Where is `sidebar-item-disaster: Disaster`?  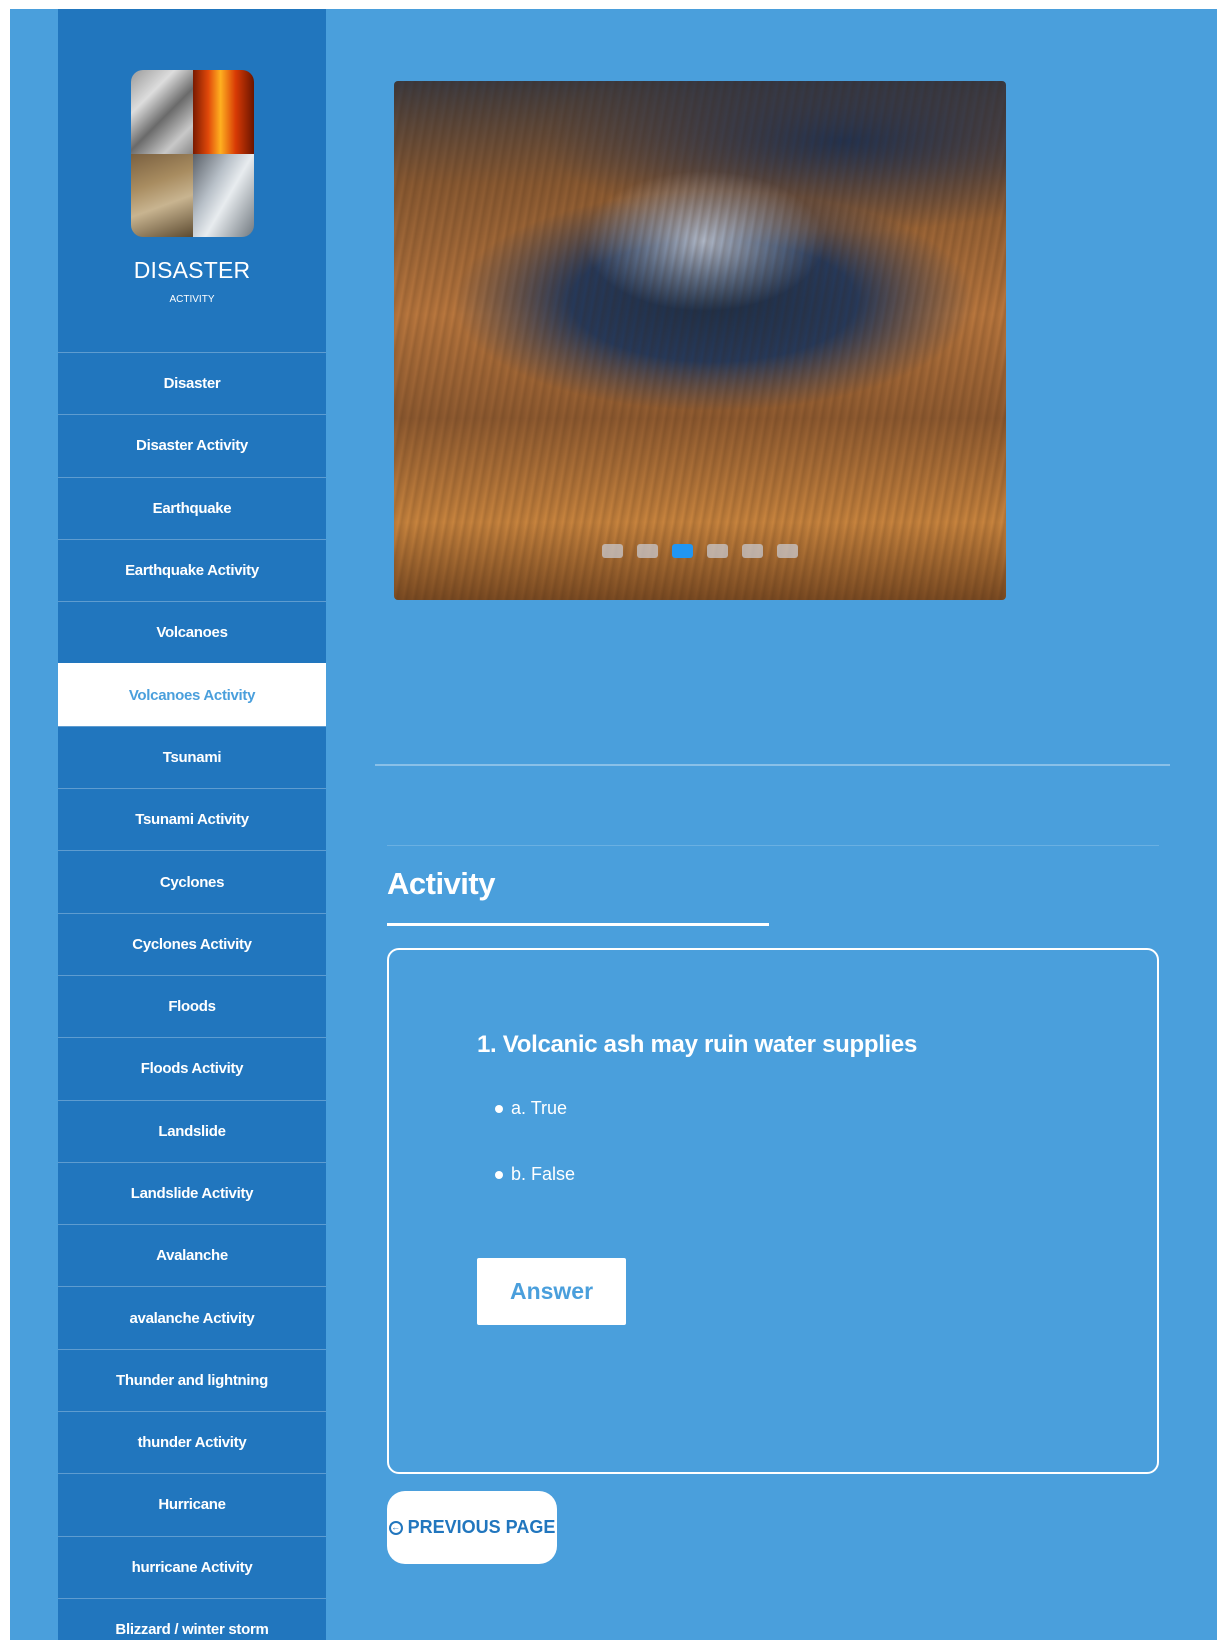
sidebar-item-disaster: Disaster is located at coordinates (192, 383).